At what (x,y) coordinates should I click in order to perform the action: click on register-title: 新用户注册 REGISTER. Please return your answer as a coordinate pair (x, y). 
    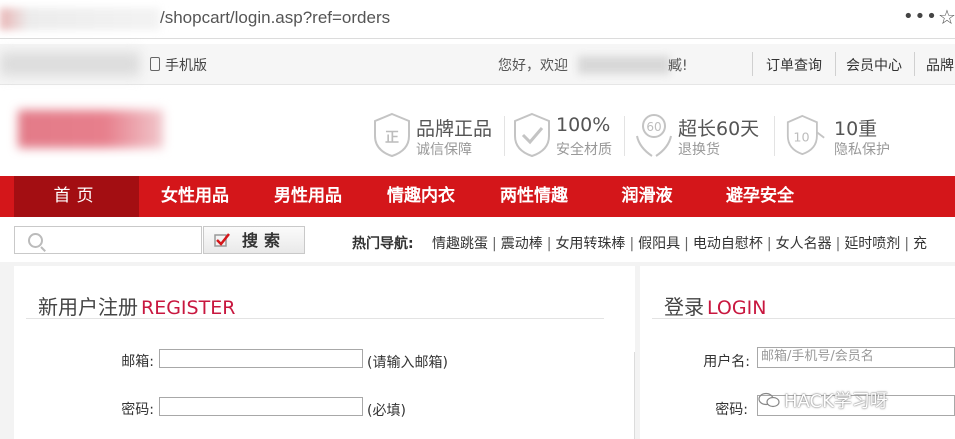
    Looking at the image, I should click on (136, 305).